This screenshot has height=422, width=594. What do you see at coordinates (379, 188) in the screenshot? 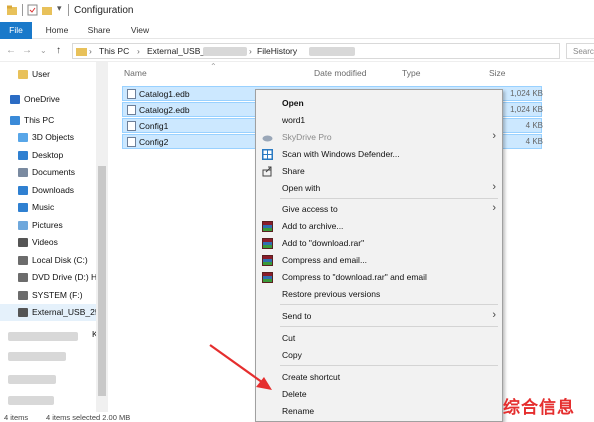
I see `menu-item-open-with: Open with ›` at bounding box center [379, 188].